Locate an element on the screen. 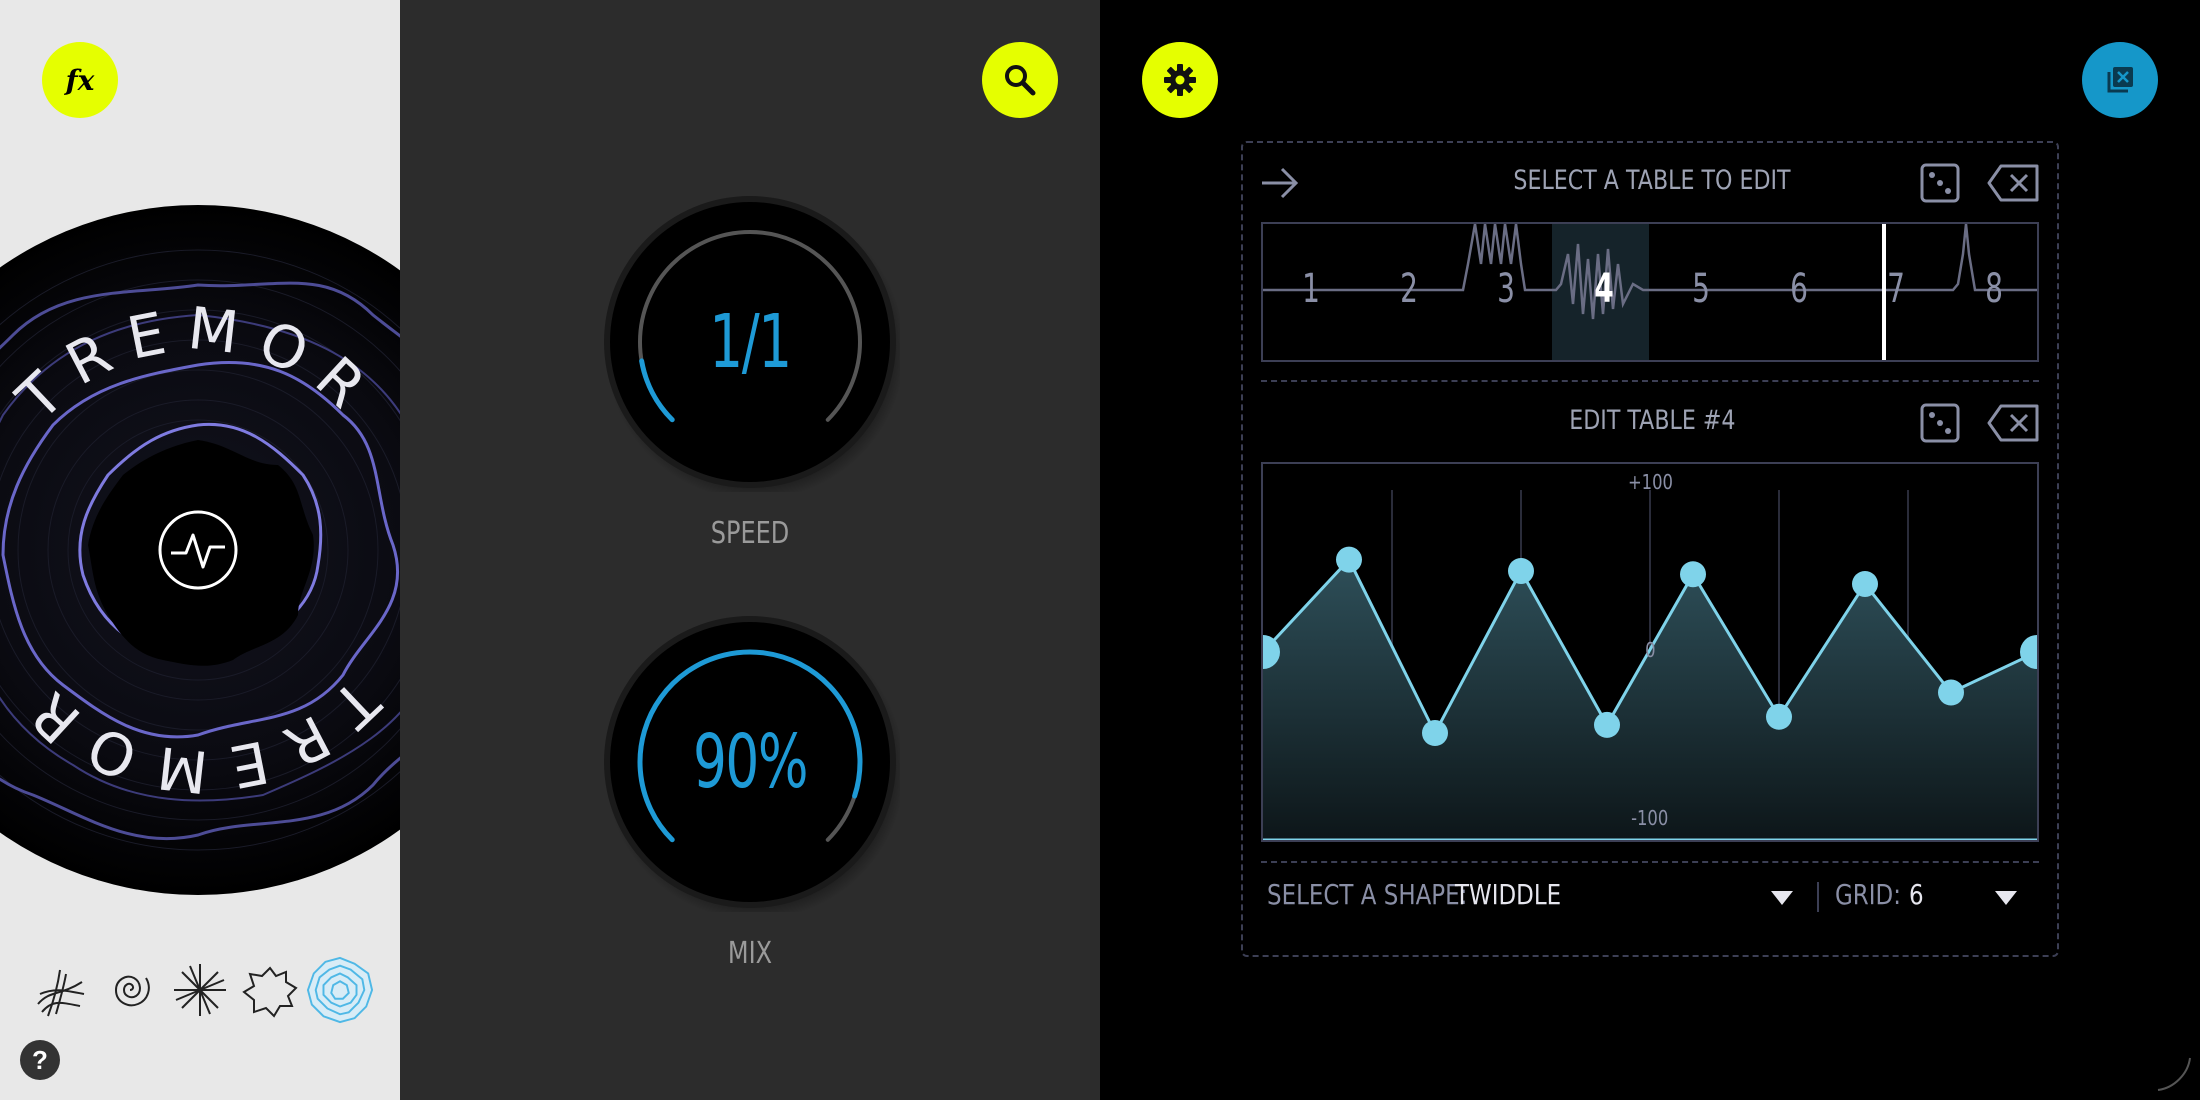 The image size is (2200, 1100). table-number: 3 is located at coordinates (1506, 289).